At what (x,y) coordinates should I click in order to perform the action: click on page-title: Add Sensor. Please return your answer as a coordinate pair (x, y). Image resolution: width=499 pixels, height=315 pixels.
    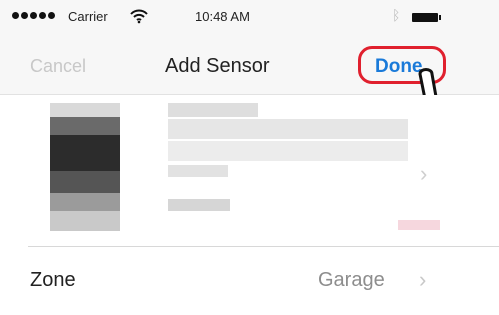
    Looking at the image, I should click on (217, 66).